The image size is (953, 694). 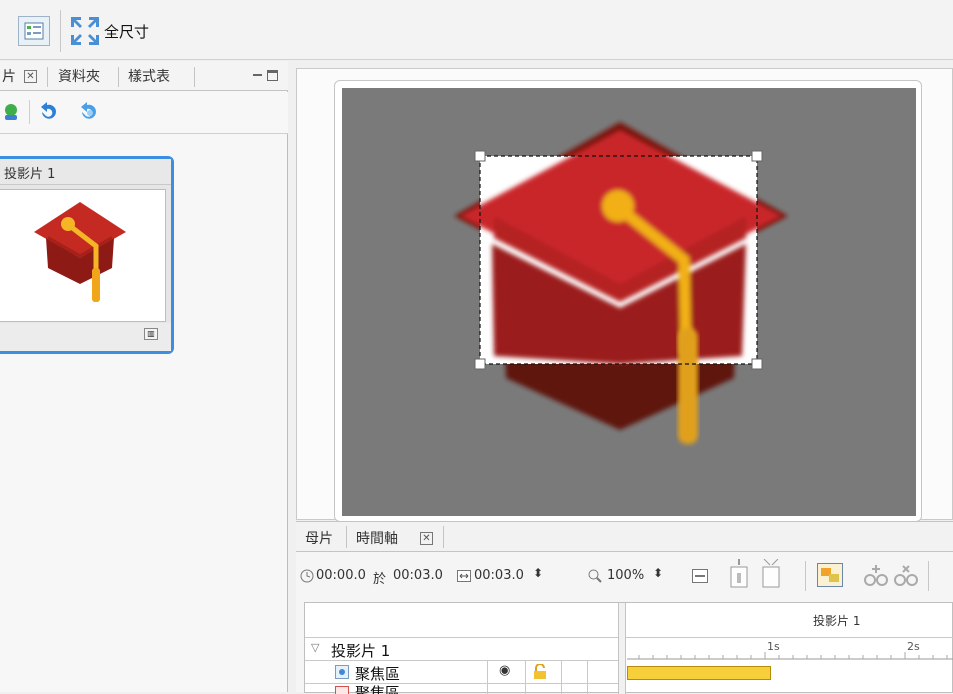 I want to click on slides-icon-bar, so click(x=144, y=113).